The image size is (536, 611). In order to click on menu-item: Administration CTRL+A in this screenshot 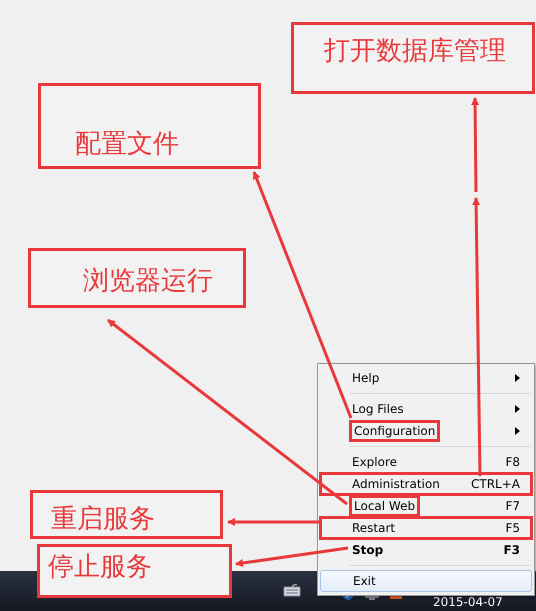, I will do `click(426, 484)`.